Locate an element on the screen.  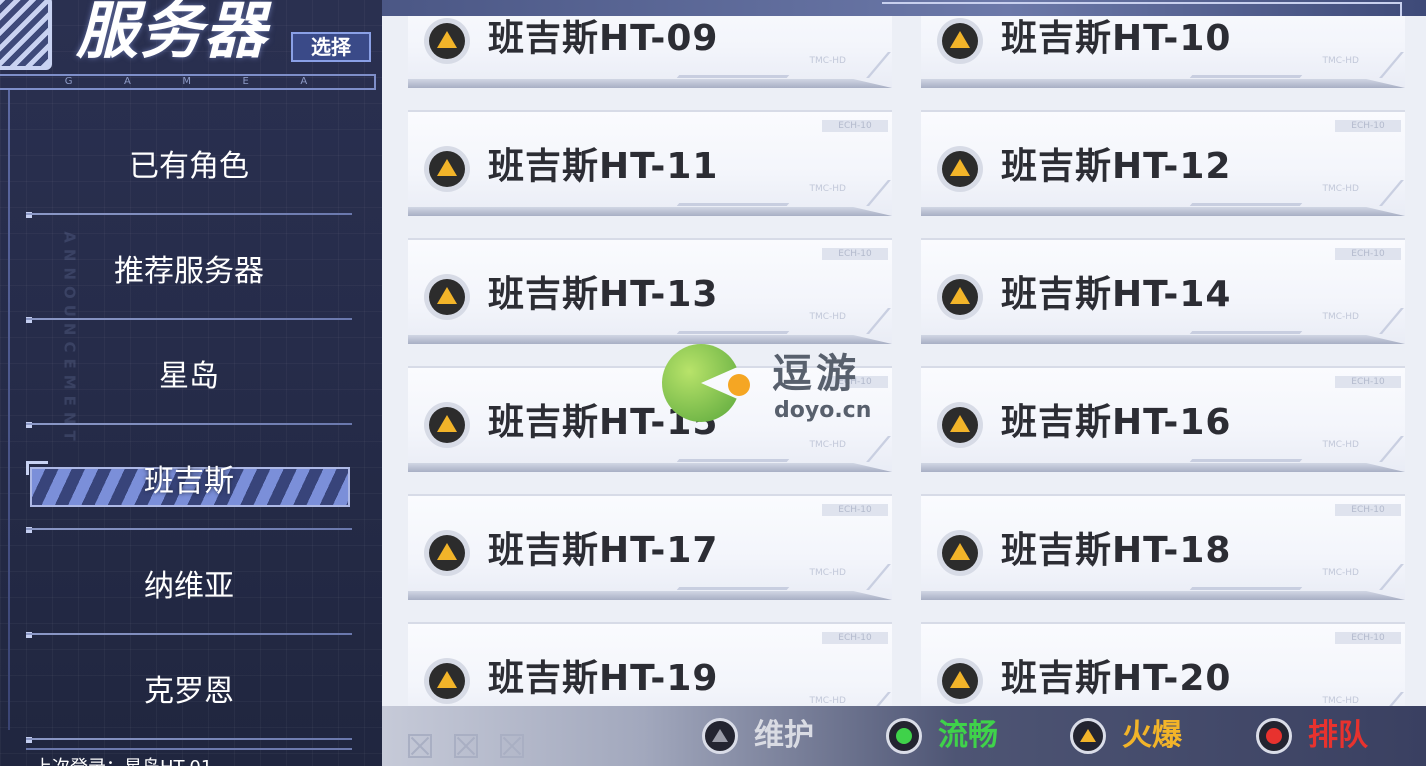
nav-item-xingdao: 星岛 is located at coordinates (189, 374).